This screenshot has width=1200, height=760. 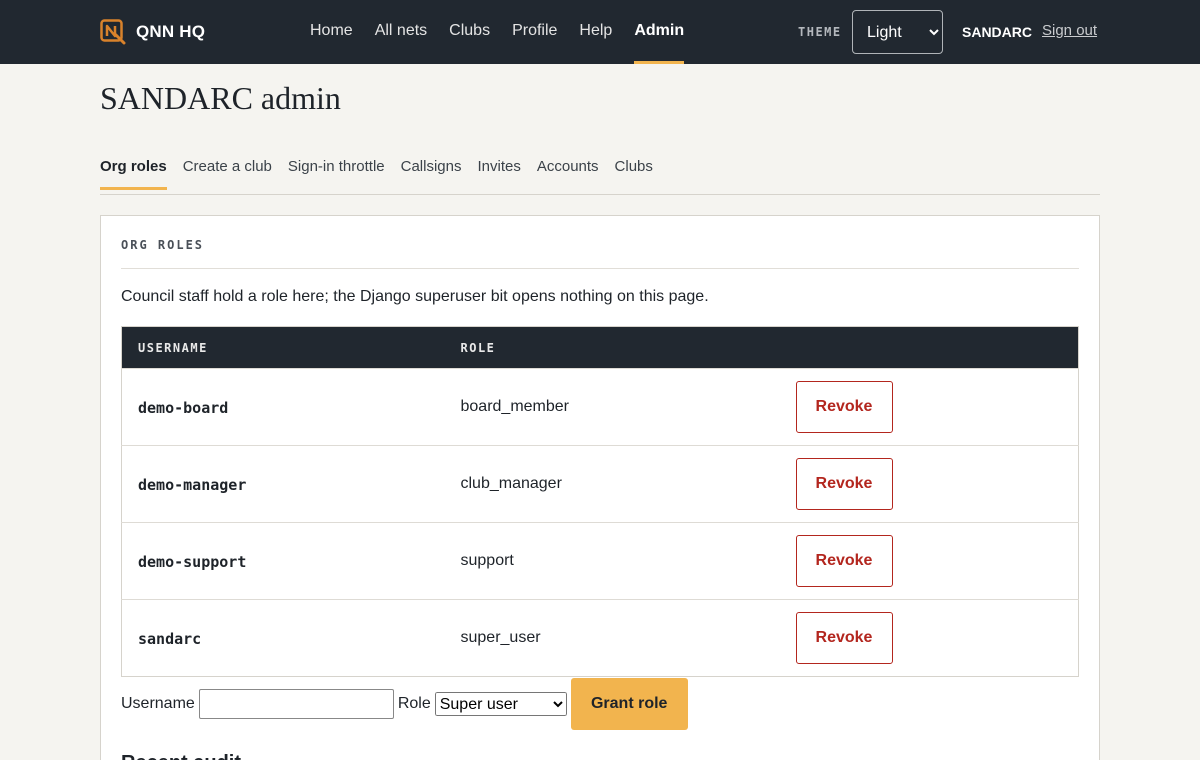 What do you see at coordinates (997, 32) in the screenshot?
I see `current-user: SANDARC` at bounding box center [997, 32].